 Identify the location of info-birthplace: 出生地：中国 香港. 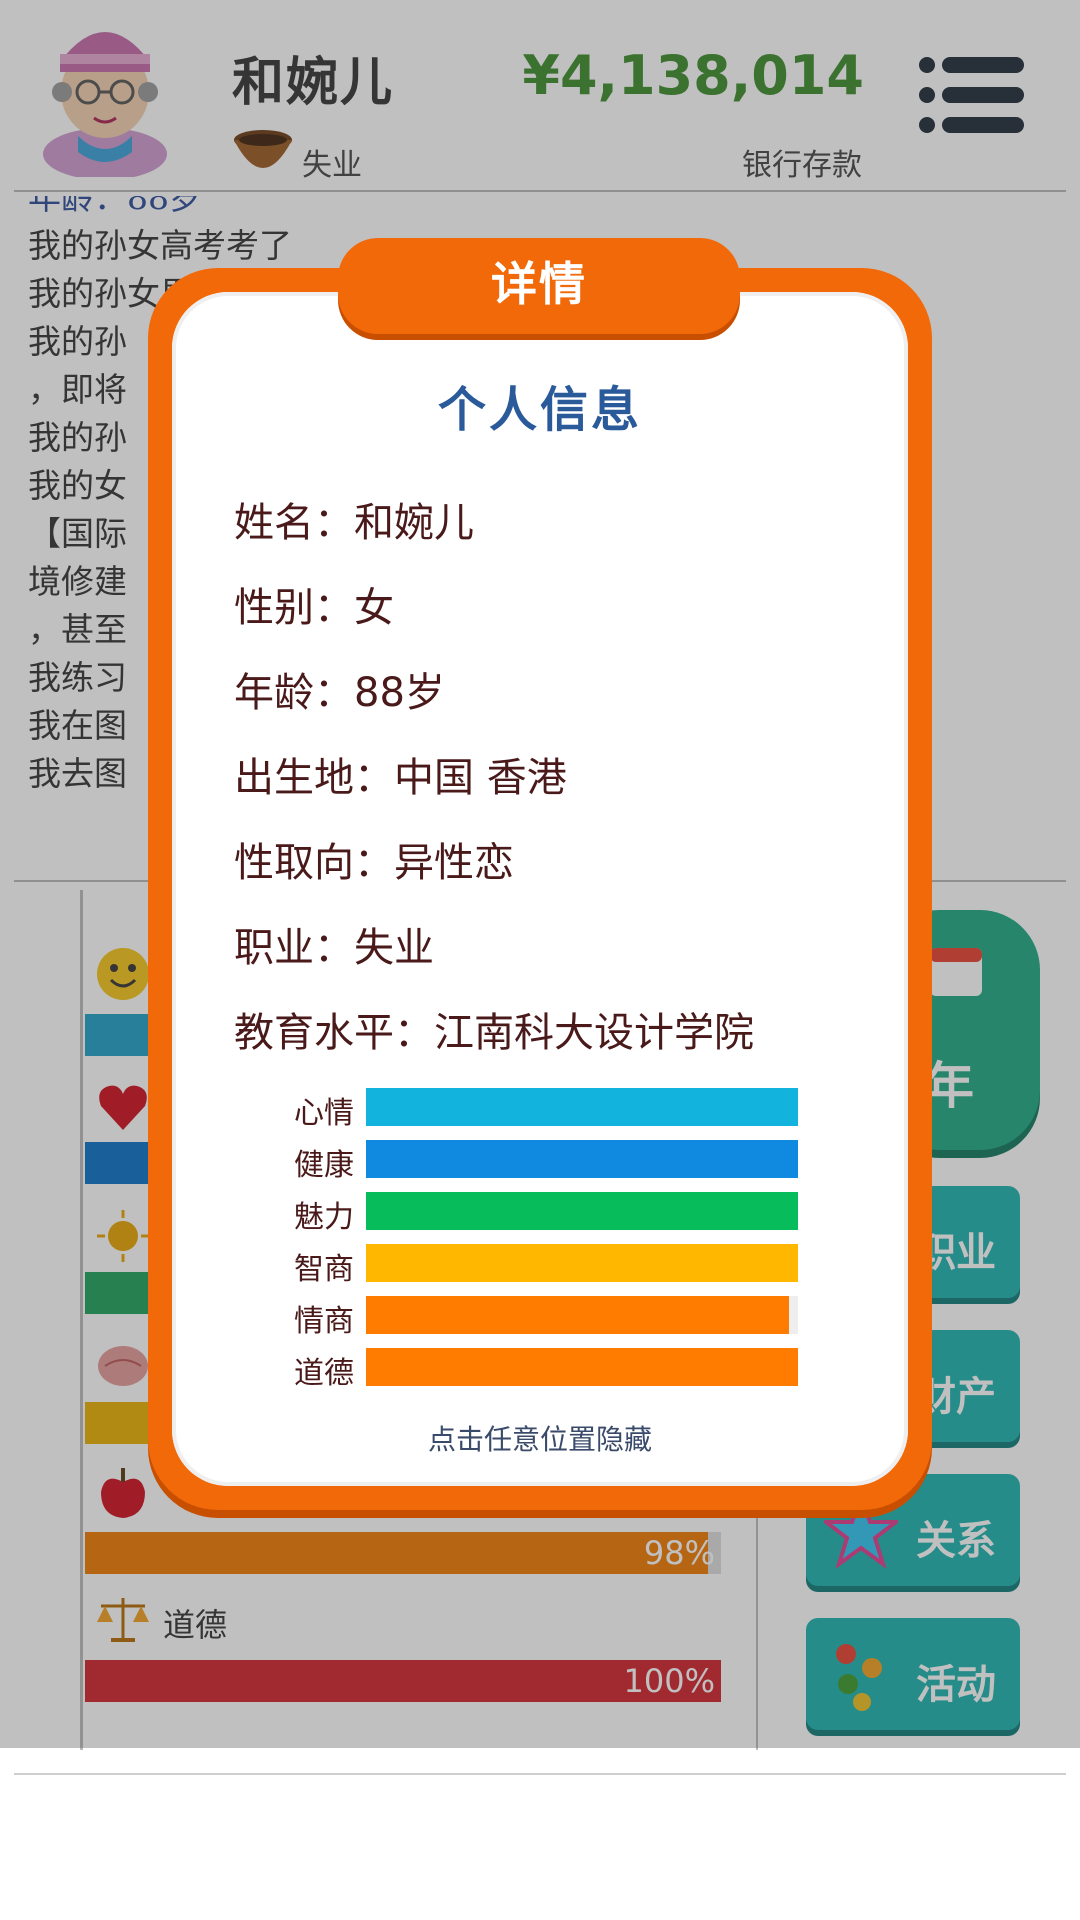
(400, 778).